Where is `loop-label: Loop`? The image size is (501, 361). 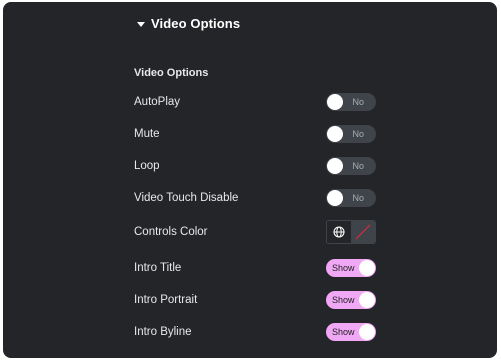 loop-label: Loop is located at coordinates (147, 166).